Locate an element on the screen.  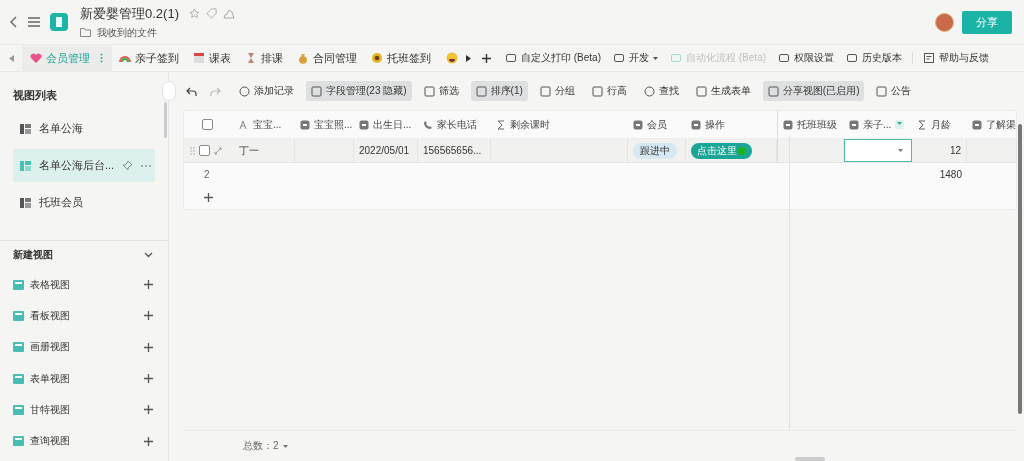
document-title: 新爱婴管理0.2(1) is located at coordinates (129, 13).